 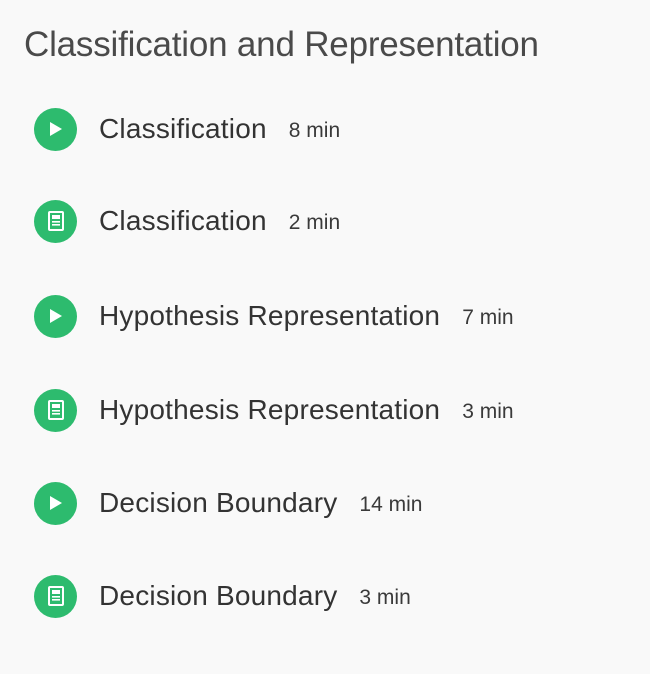 I want to click on lesson-item-reading: Decision Boundary 3 min, so click(x=222, y=596).